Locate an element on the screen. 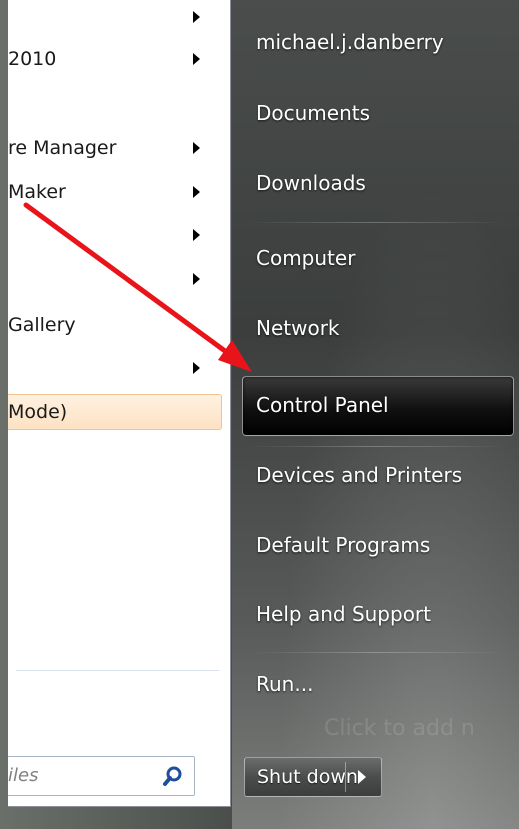 The width and height of the screenshot is (519, 829). program-item-highlighted: Mode) is located at coordinates (115, 412).